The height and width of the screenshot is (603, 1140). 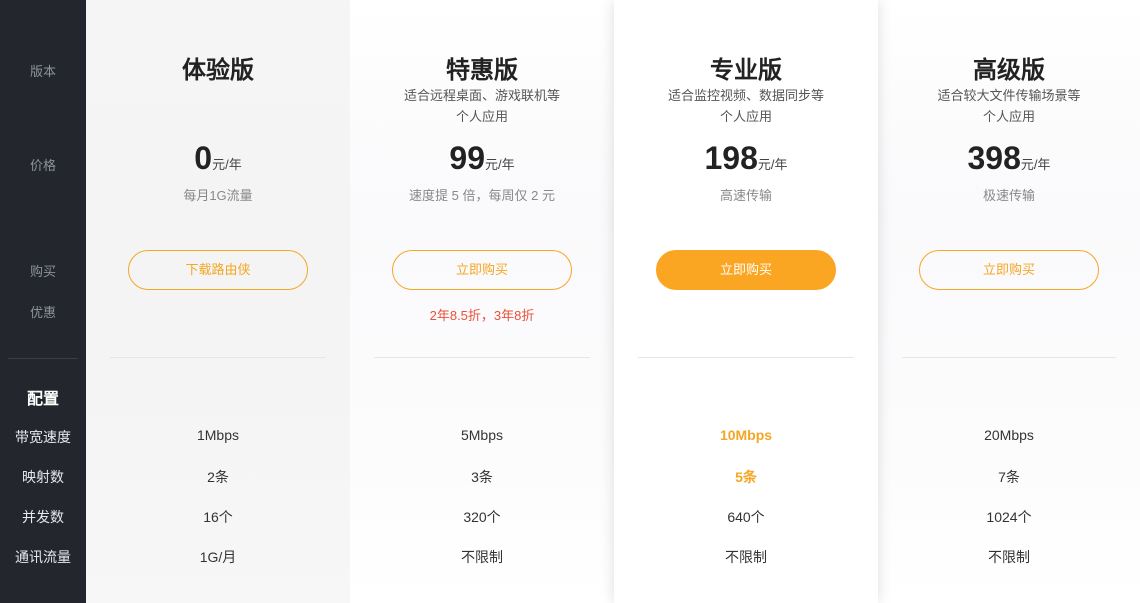 I want to click on spec-mappings: 5条, so click(x=746, y=477).